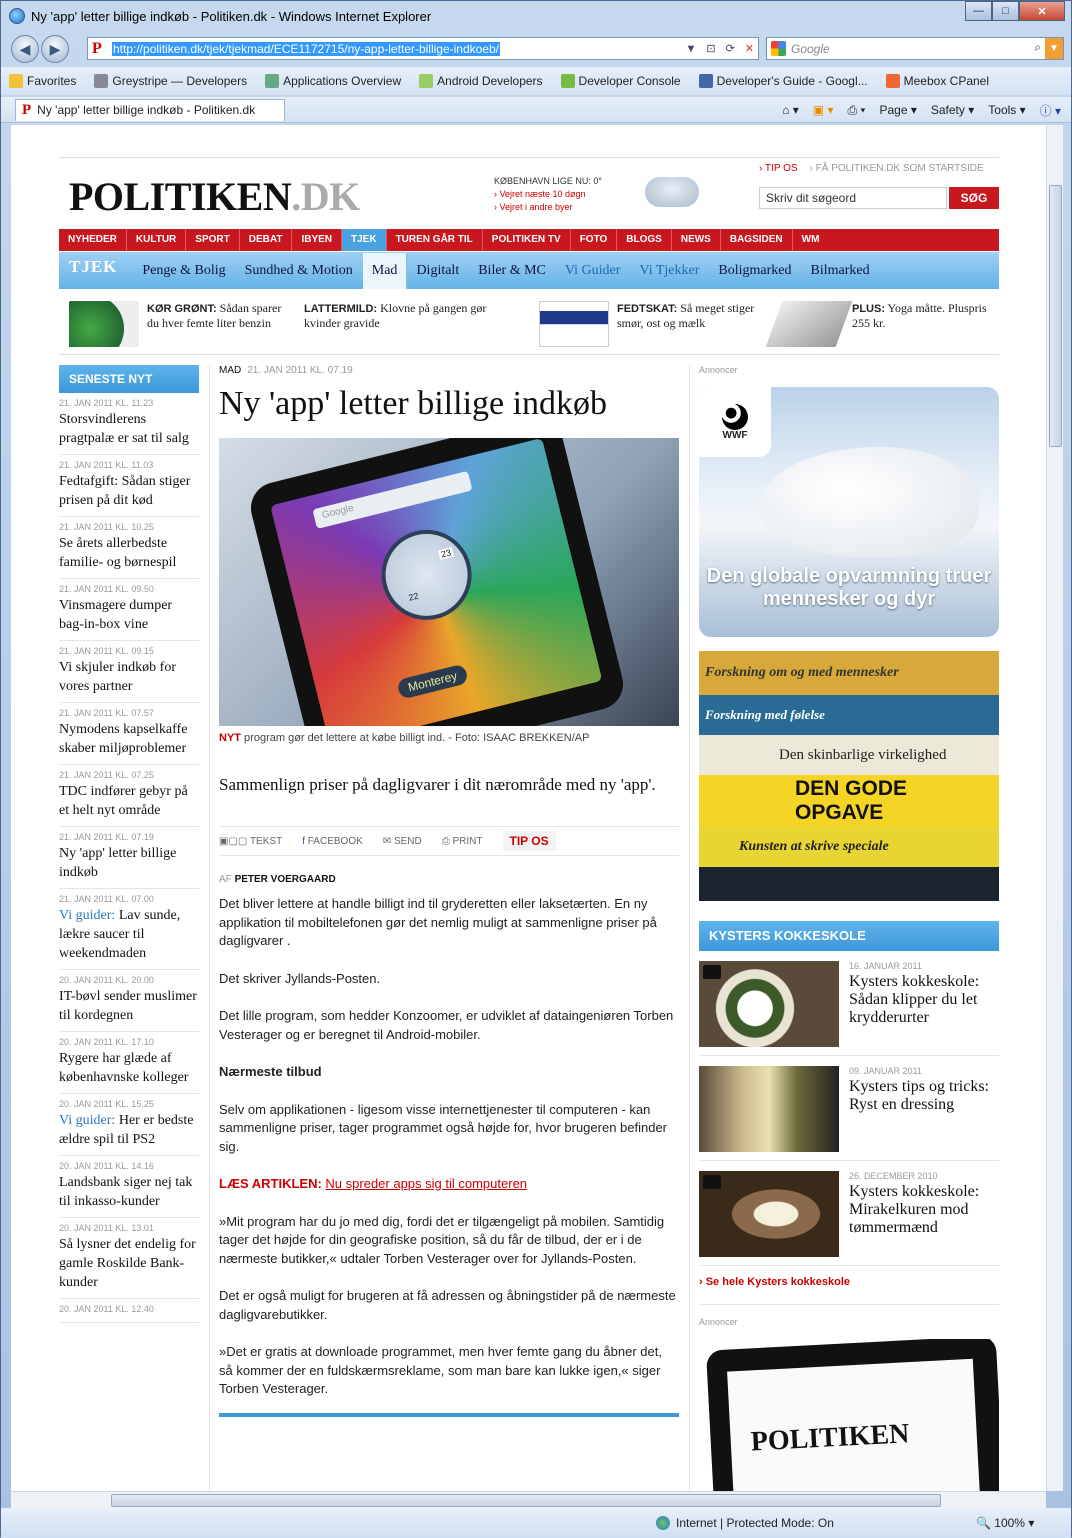  Describe the element at coordinates (690, 49) in the screenshot. I see `dropdown-icon: ▼` at that location.